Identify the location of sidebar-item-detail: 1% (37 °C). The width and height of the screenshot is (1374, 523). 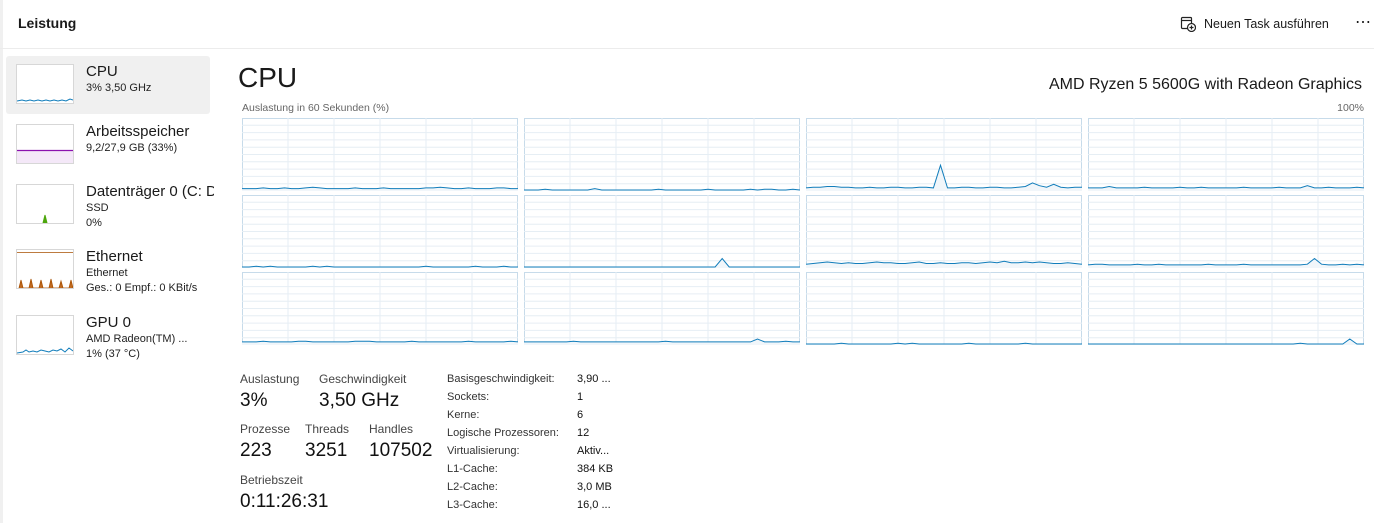
(113, 354).